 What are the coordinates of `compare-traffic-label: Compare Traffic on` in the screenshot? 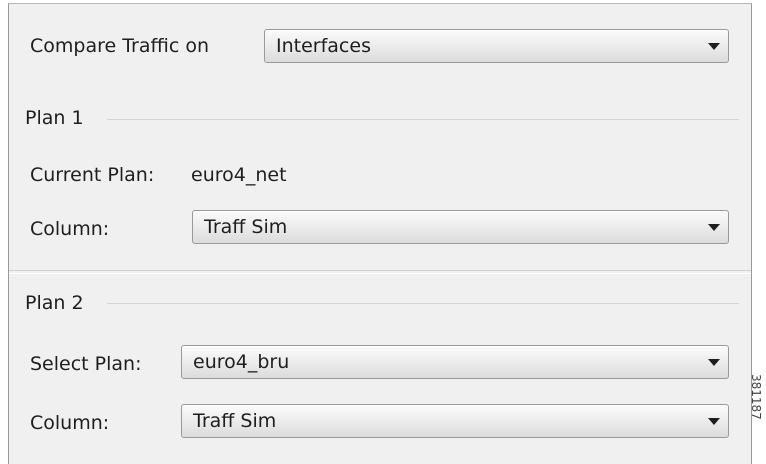 It's located at (120, 46).